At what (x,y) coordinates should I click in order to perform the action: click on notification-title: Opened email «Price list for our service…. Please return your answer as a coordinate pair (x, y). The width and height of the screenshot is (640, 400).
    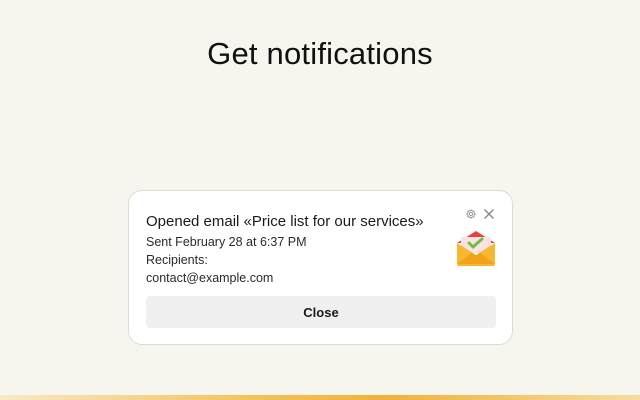
    Looking at the image, I should click on (285, 221).